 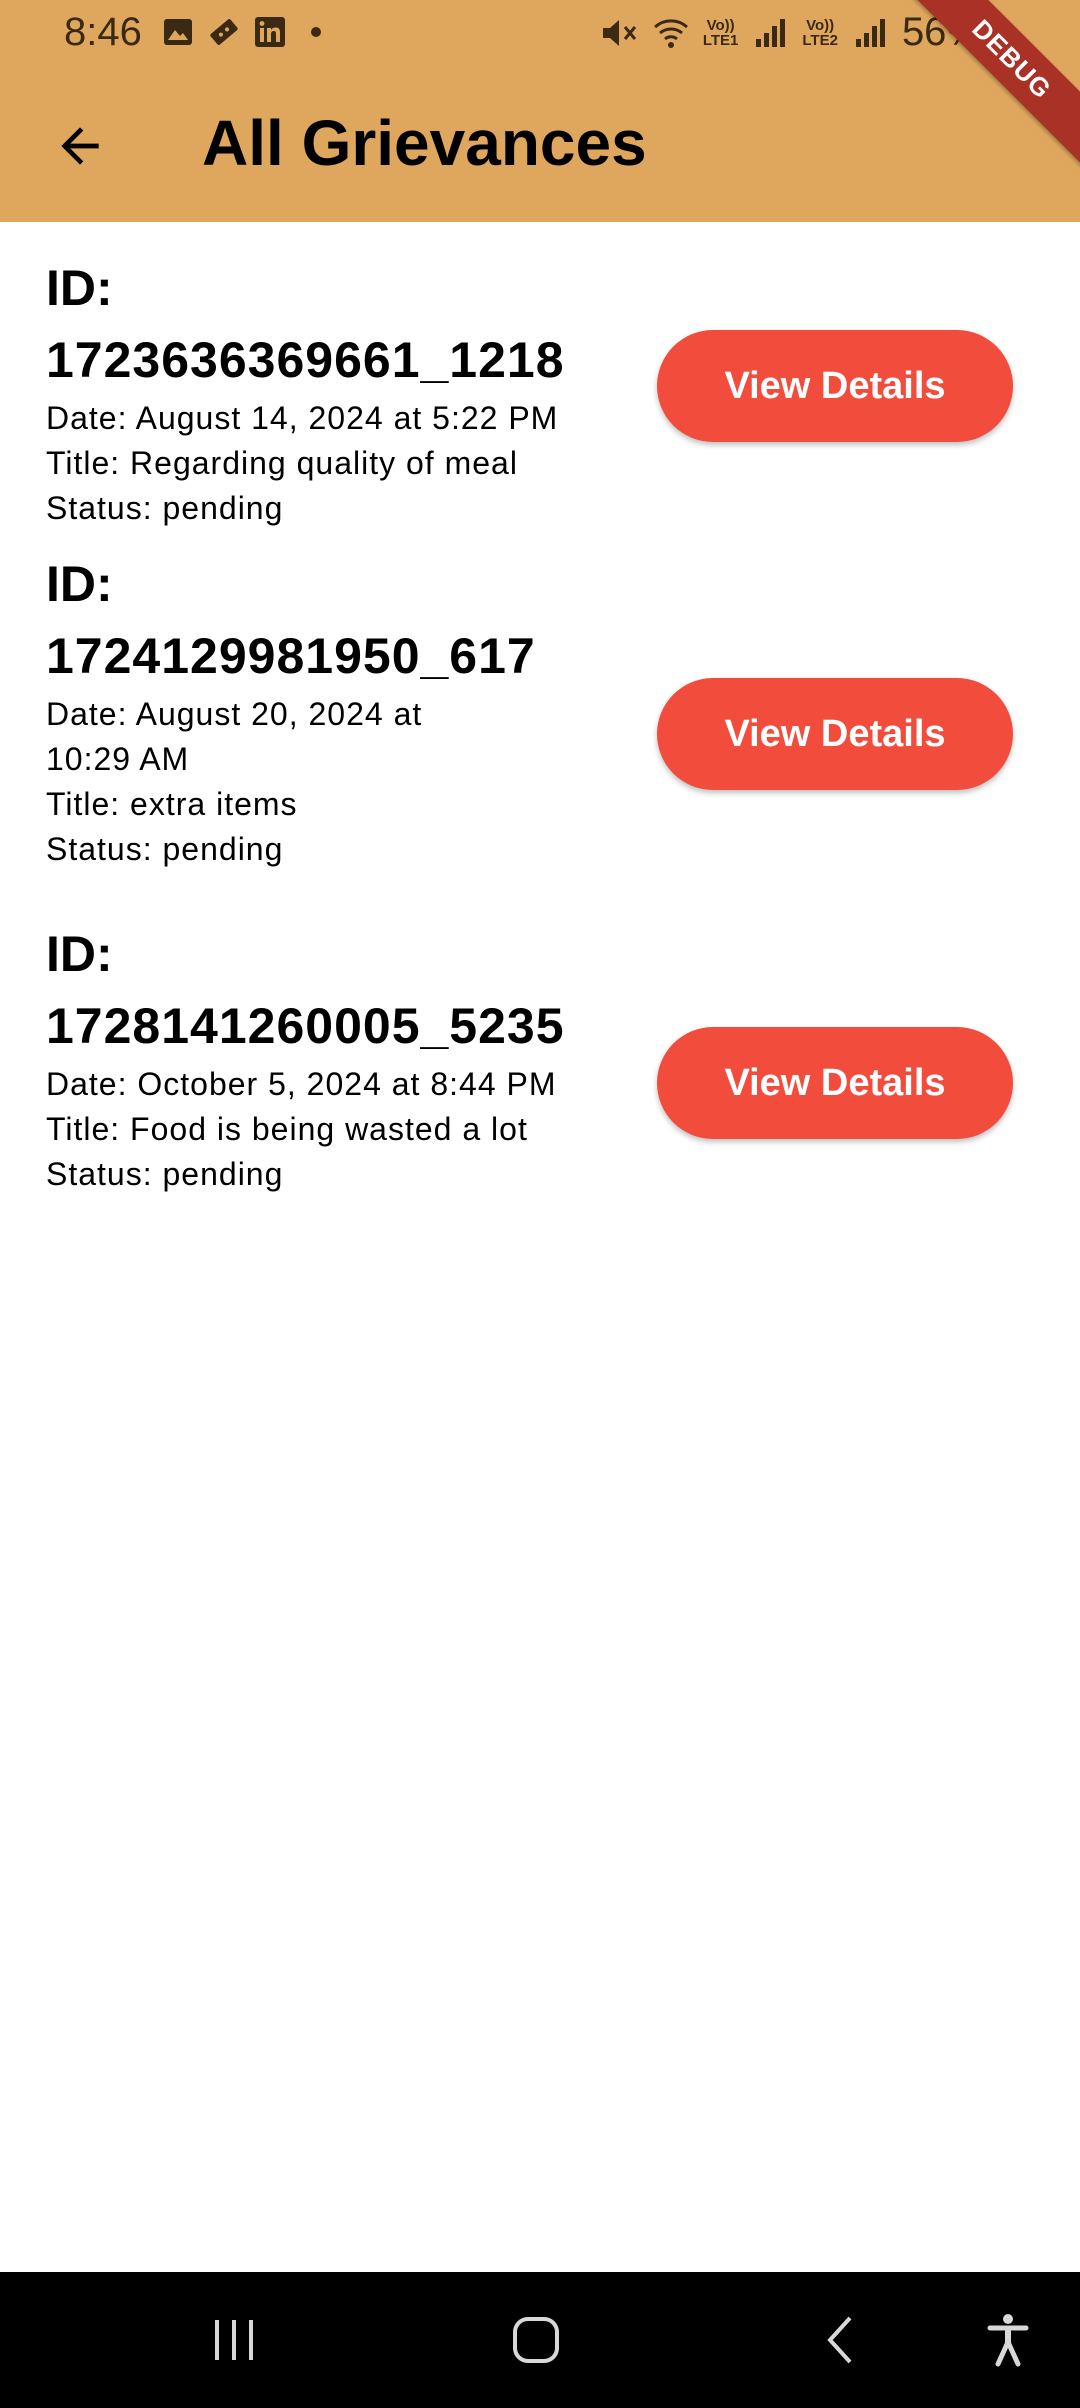 I want to click on grievance-id: 1723636369661_1218, so click(x=305, y=360).